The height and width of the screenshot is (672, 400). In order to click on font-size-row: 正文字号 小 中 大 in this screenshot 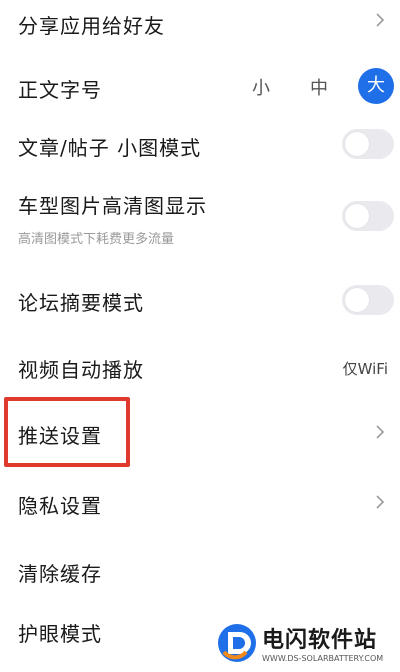, I will do `click(200, 86)`.